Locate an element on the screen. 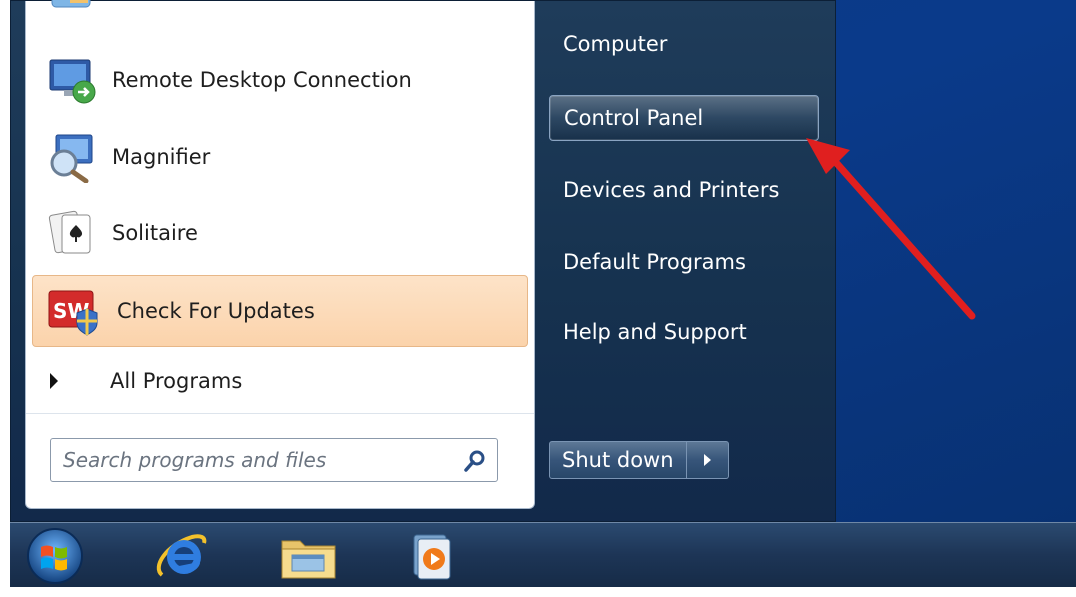  all-programs-button: All Programs is located at coordinates (281, 383).